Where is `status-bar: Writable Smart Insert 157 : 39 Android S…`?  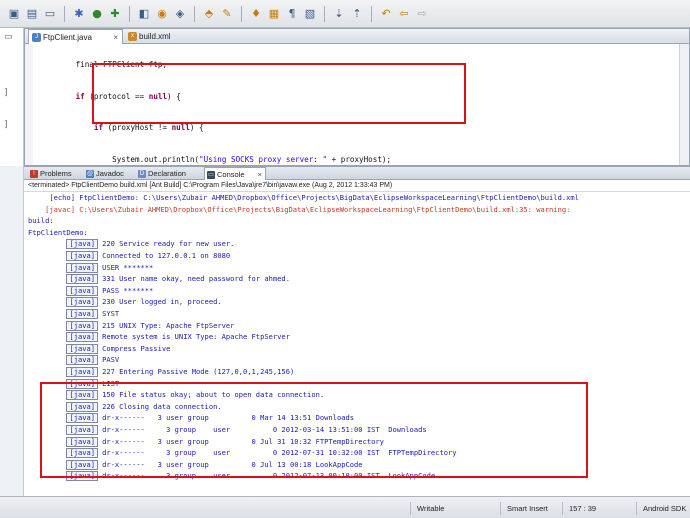
status-bar: Writable Smart Insert 157 : 39 Android S… is located at coordinates (345, 507).